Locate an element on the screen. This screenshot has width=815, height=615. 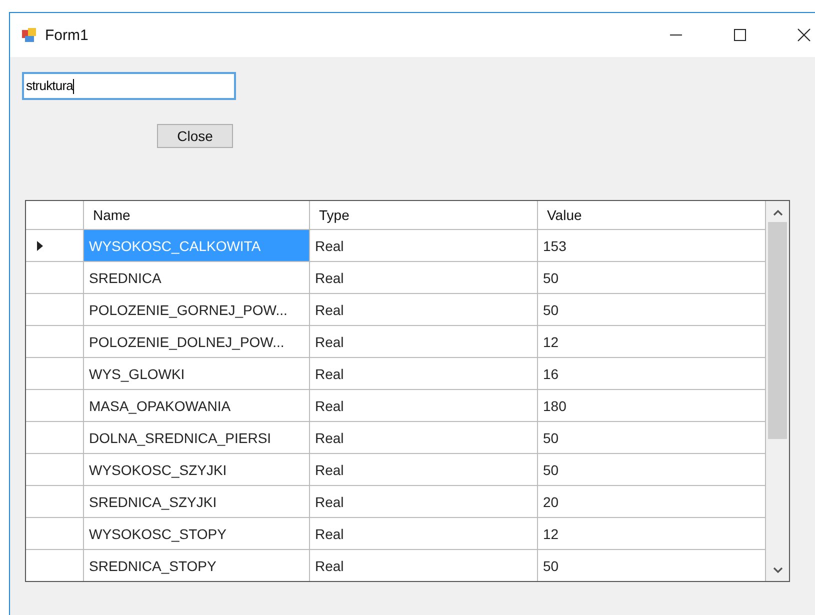
close-icon is located at coordinates (804, 35).